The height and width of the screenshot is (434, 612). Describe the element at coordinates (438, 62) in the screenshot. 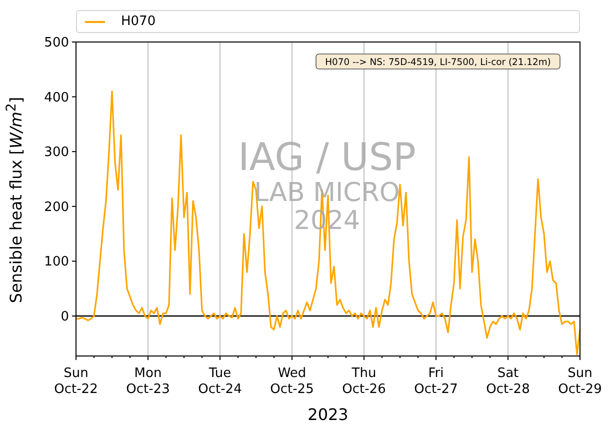

I see `annotation-label: H070 --> NS: 75D-4519, LI-7500, Li-cor (21.12m)` at that location.